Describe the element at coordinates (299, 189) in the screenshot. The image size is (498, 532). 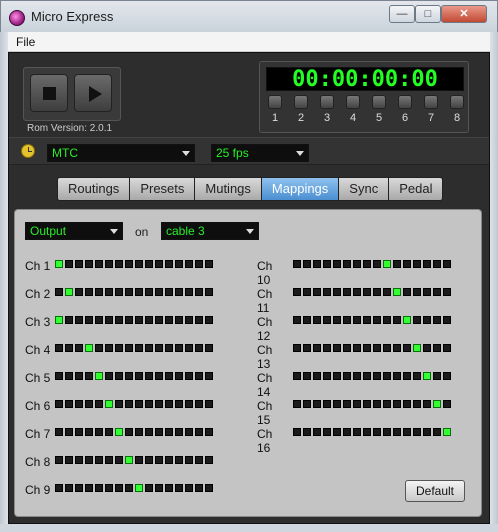
I see `tab-mappings: Mappings` at that location.